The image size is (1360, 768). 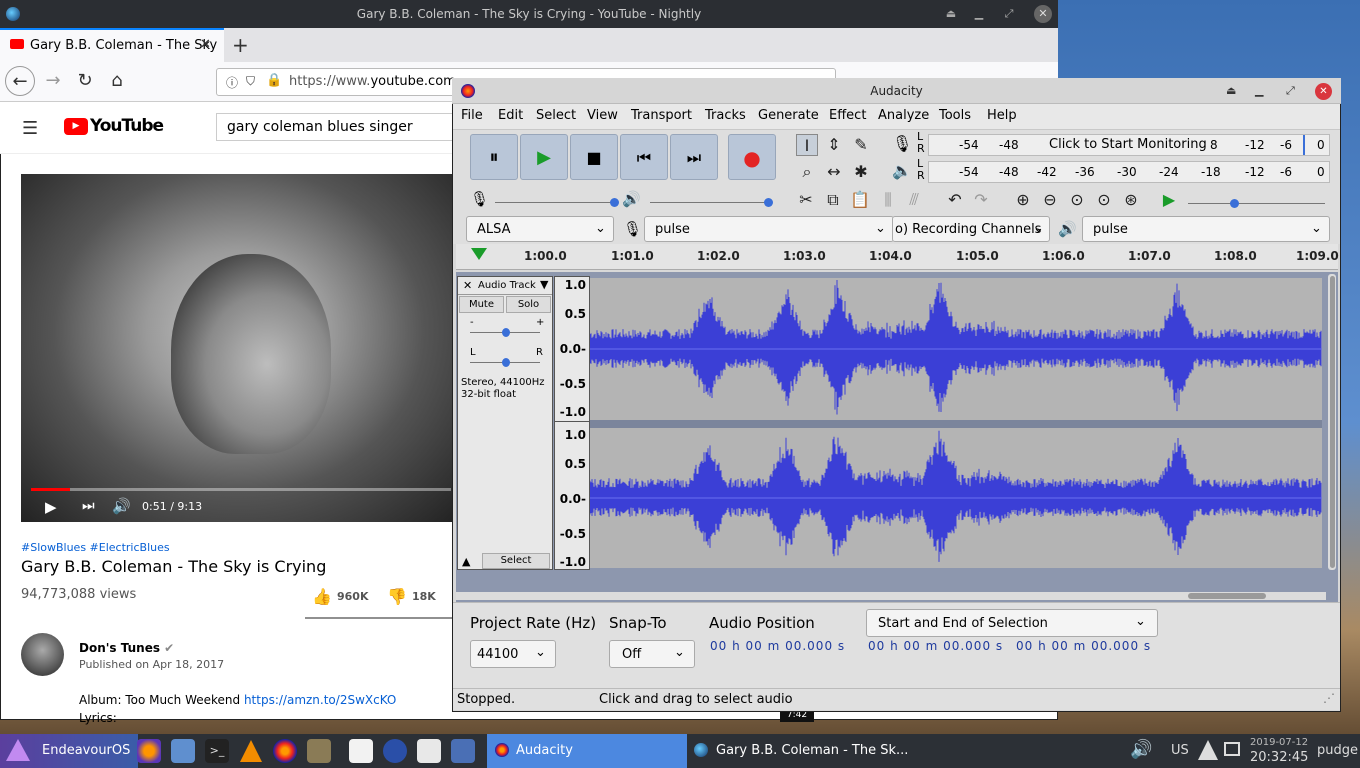 What do you see at coordinates (429, 751) in the screenshot?
I see `text-editor-launcher-icon` at bounding box center [429, 751].